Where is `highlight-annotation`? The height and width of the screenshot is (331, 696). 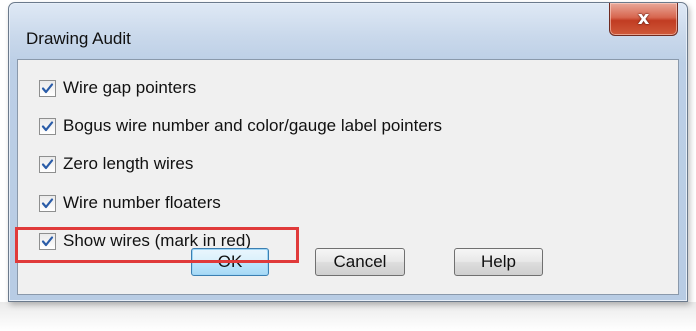 highlight-annotation is located at coordinates (157, 245).